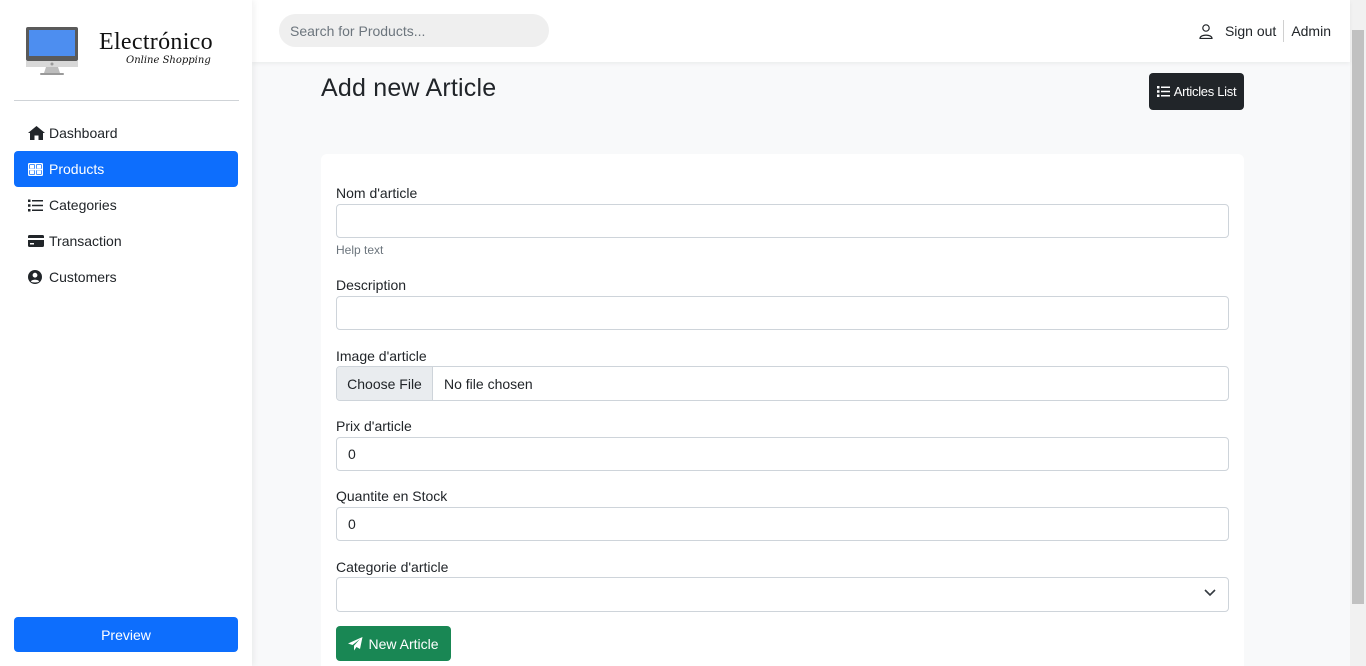  I want to click on image-file-input: Choose File No file chosen, so click(782, 383).